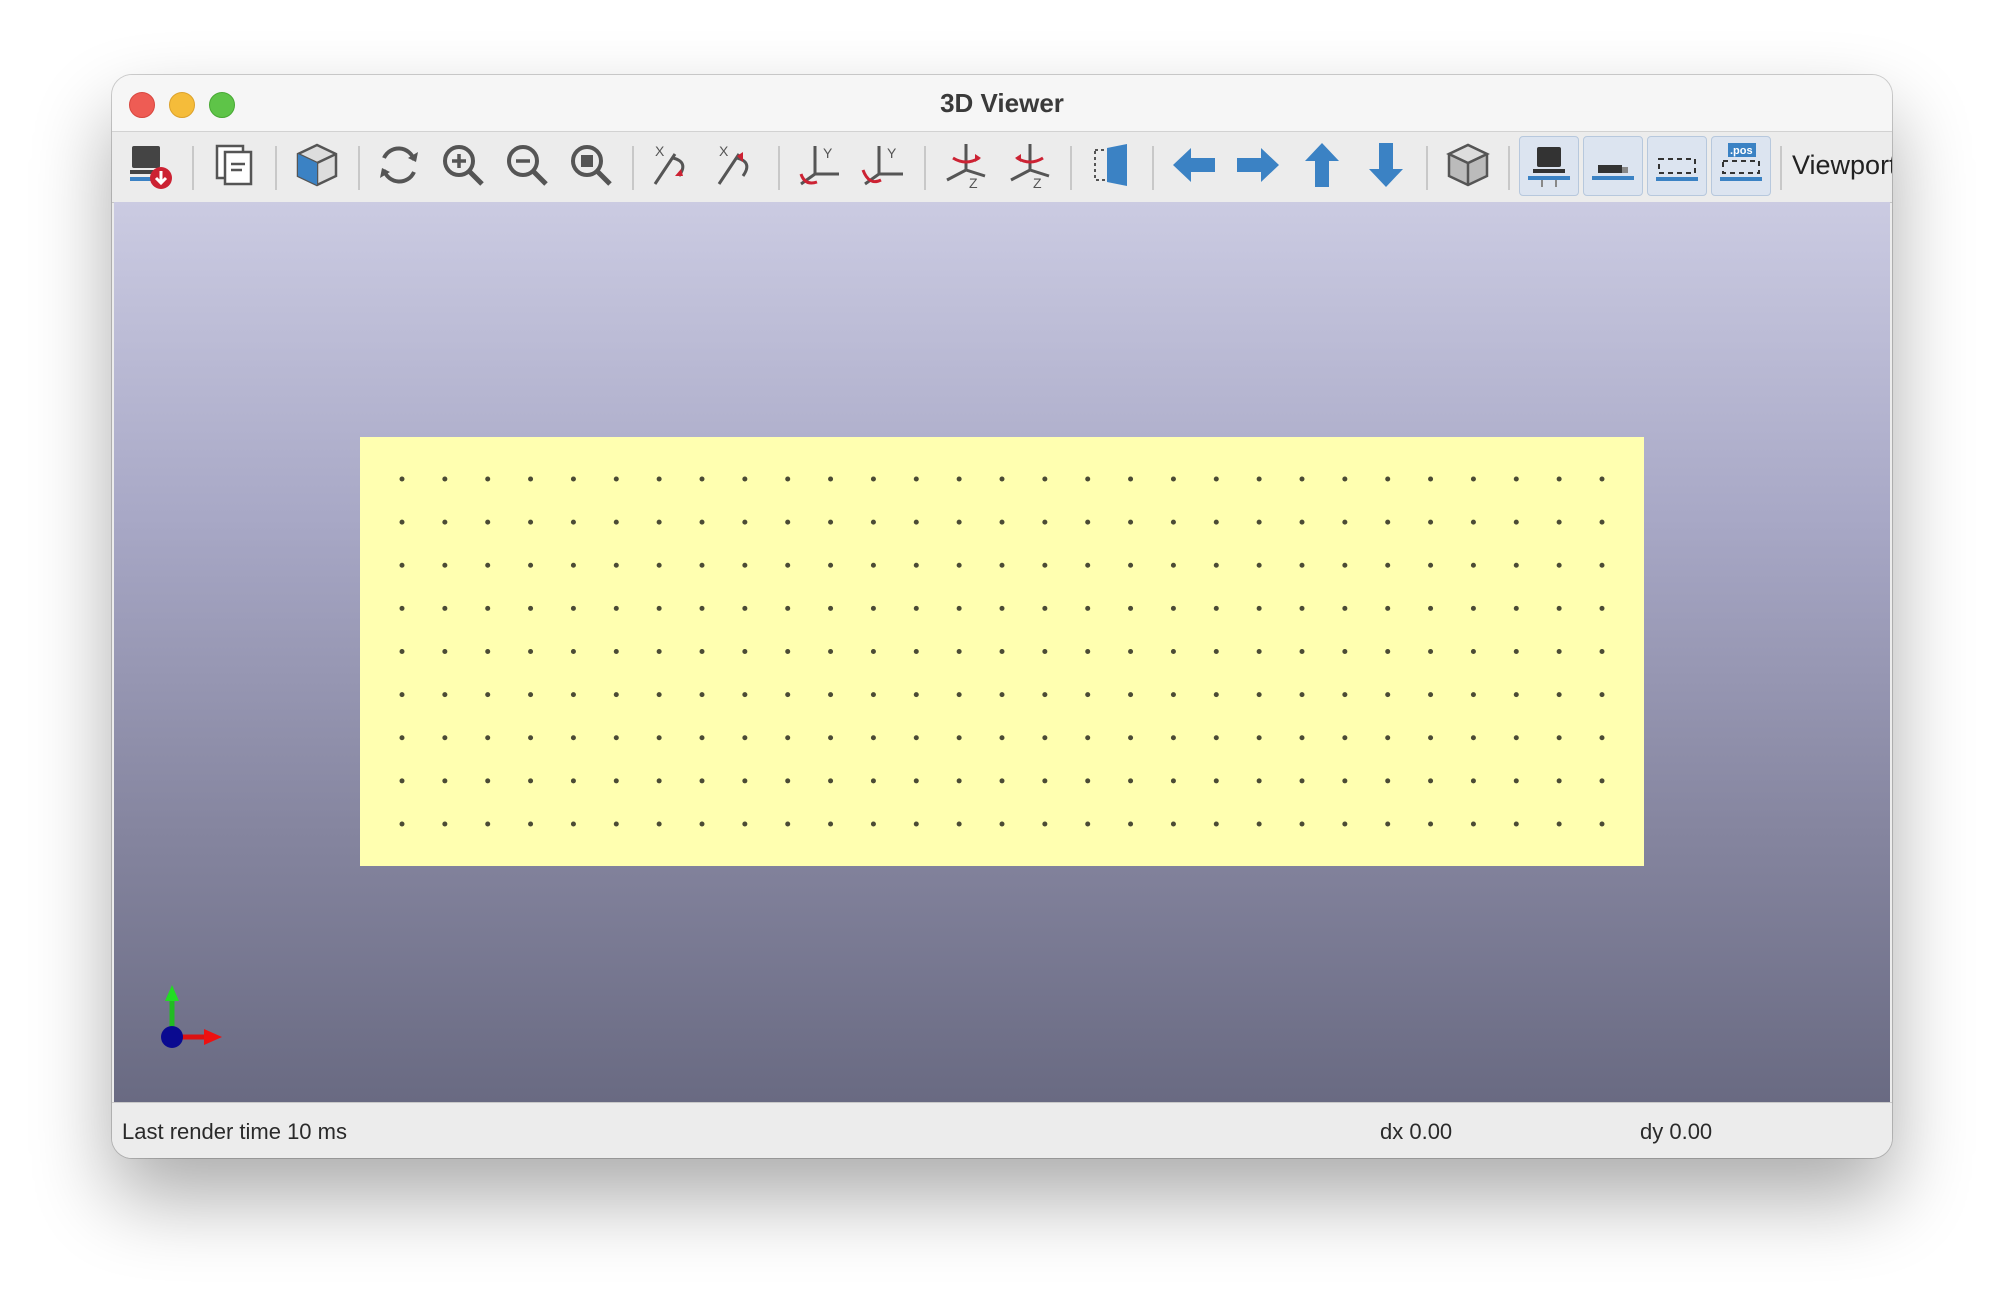  I want to click on rotate-z-ccw-button: Z, so click(1030, 165).